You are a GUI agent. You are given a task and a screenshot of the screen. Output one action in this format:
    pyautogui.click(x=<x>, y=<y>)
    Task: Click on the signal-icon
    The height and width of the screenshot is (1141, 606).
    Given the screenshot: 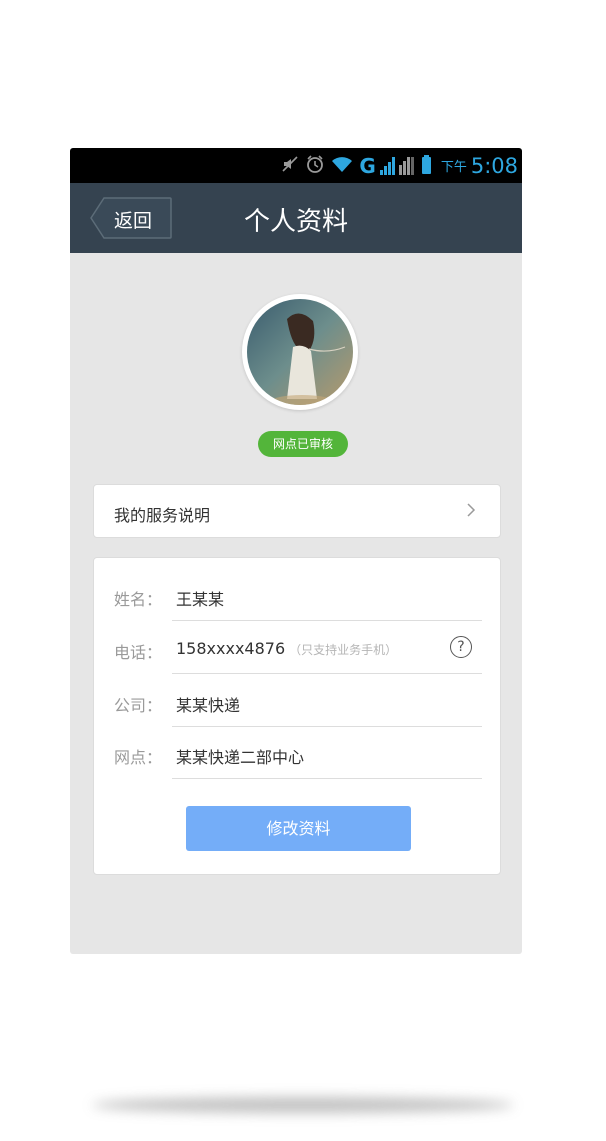 What is the action you would take?
    pyautogui.click(x=387, y=165)
    